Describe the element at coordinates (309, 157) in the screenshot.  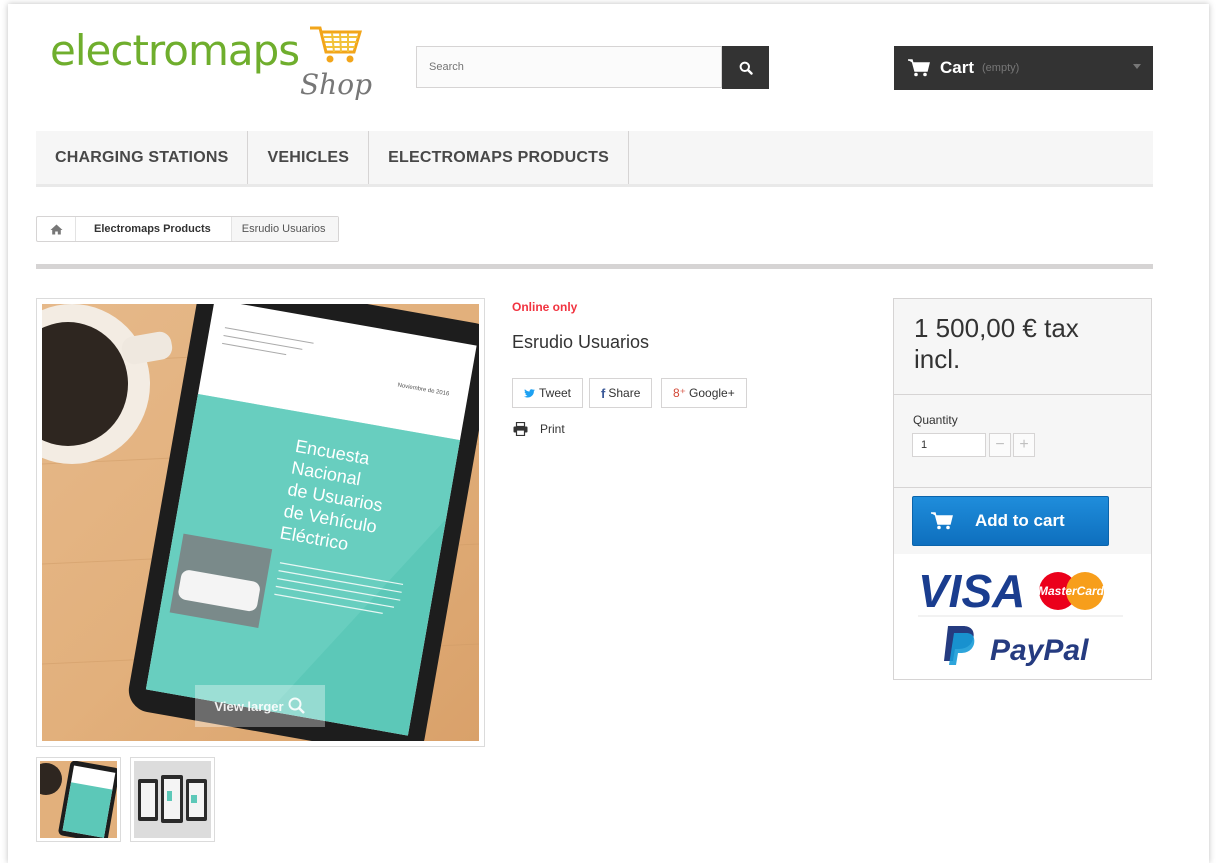
I see `menu-item-vehicles: VEHICLES` at that location.